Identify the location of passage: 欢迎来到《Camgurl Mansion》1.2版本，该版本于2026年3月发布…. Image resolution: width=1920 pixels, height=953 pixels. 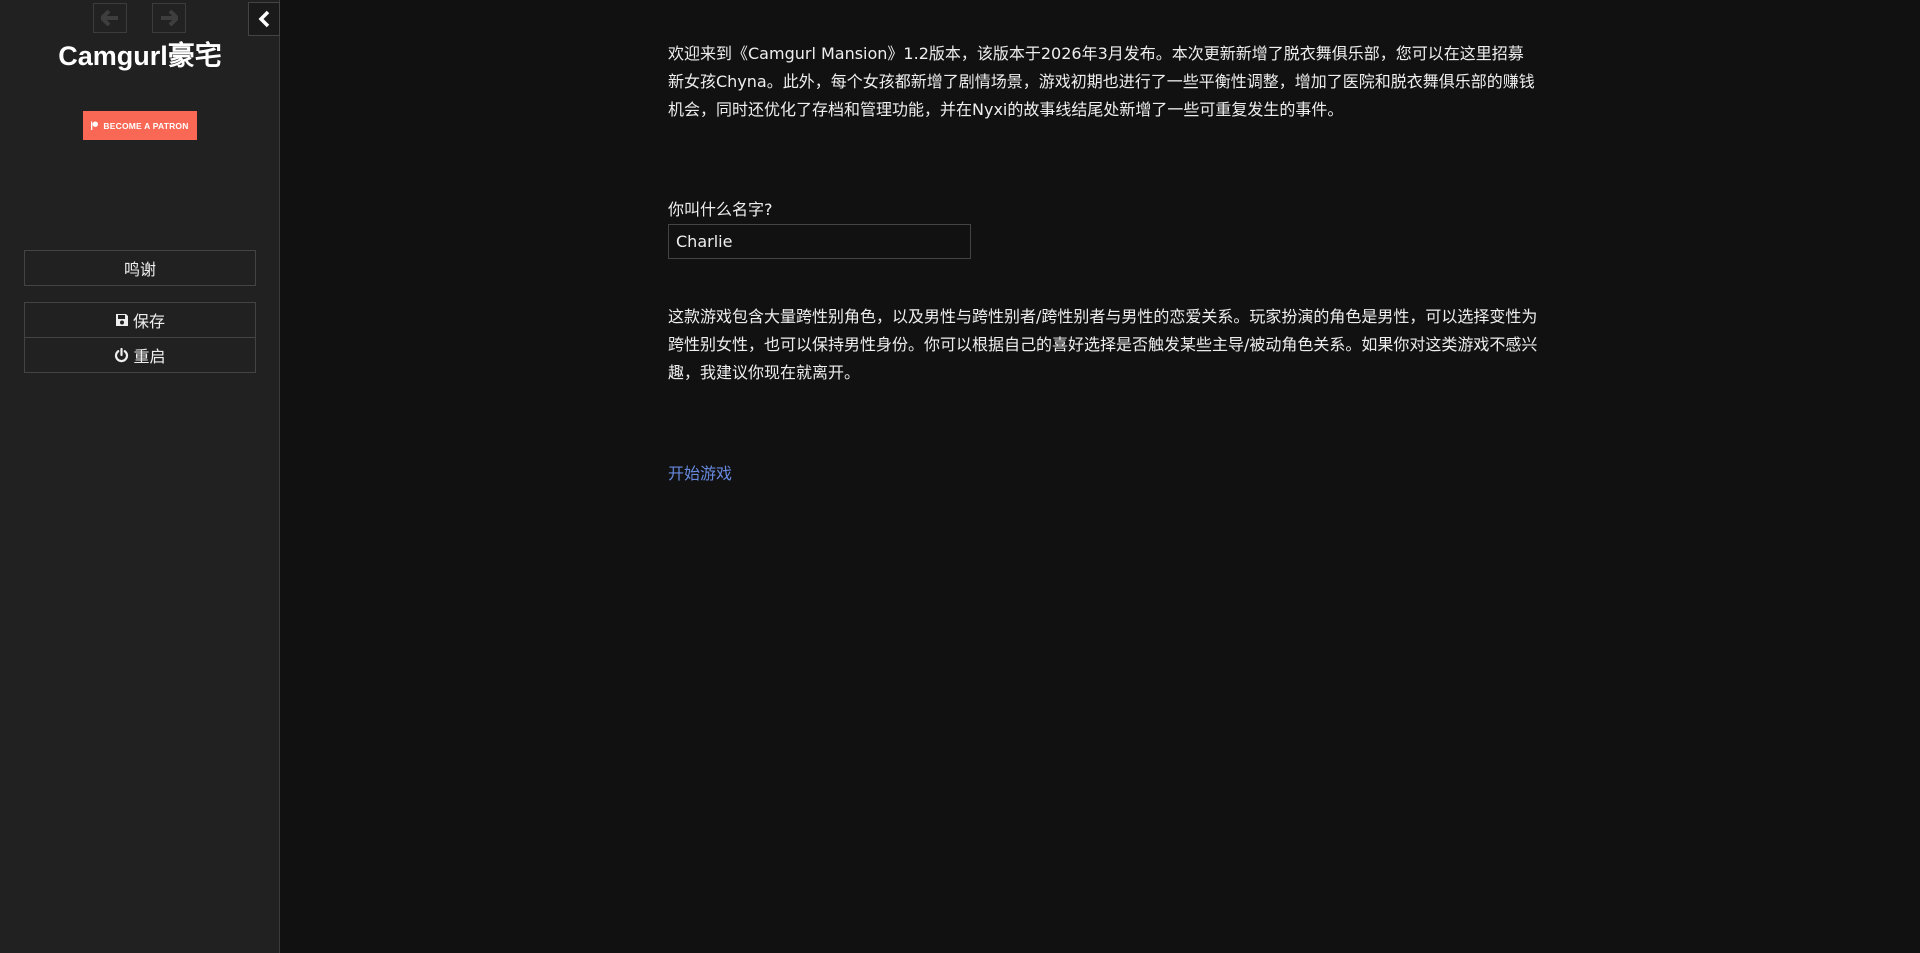
(1103, 82).